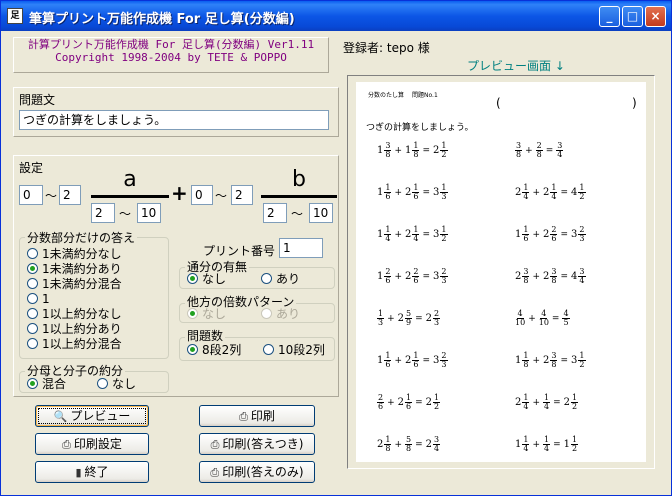 The height and width of the screenshot is (496, 672). What do you see at coordinates (92, 416) in the screenshot?
I see `preview-button: 🔍 プレビュー` at bounding box center [92, 416].